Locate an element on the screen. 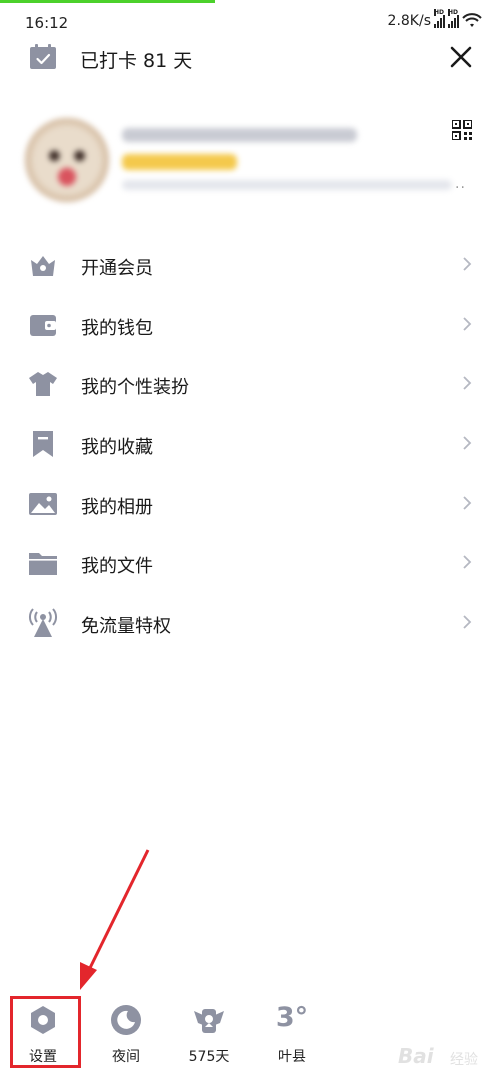  menu-item-album: 我的相册 is located at coordinates (250, 505).